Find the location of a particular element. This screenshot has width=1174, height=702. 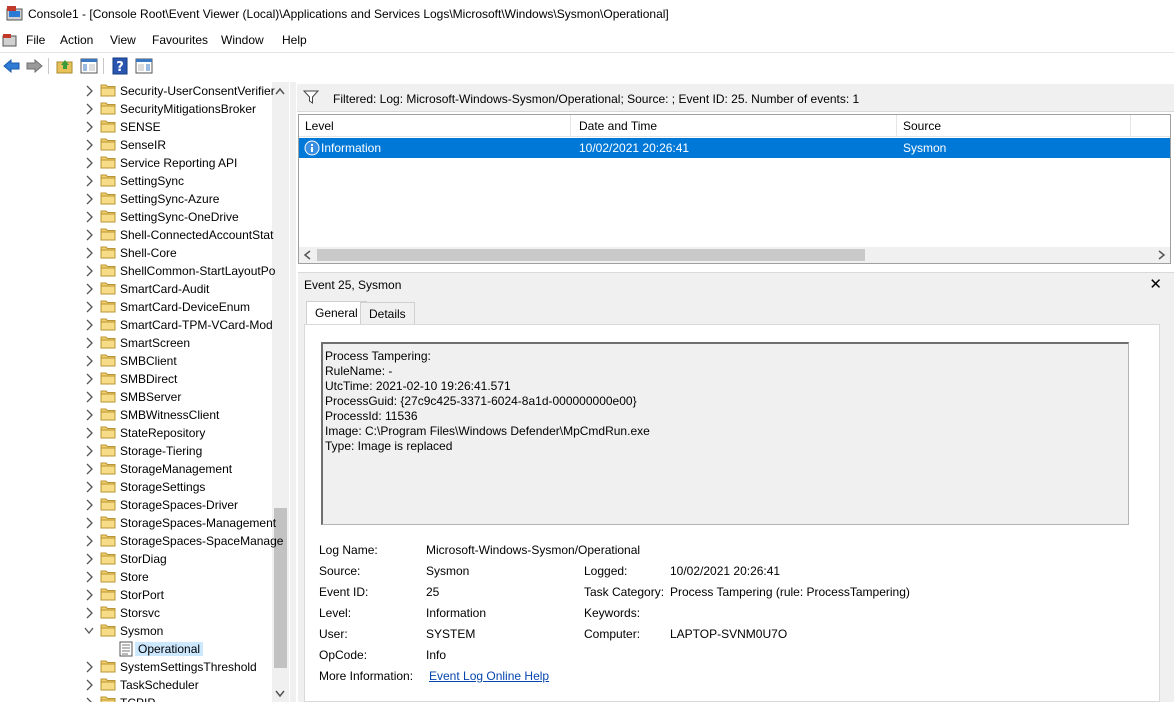

tree-item: Storsvc is located at coordinates (136, 613).